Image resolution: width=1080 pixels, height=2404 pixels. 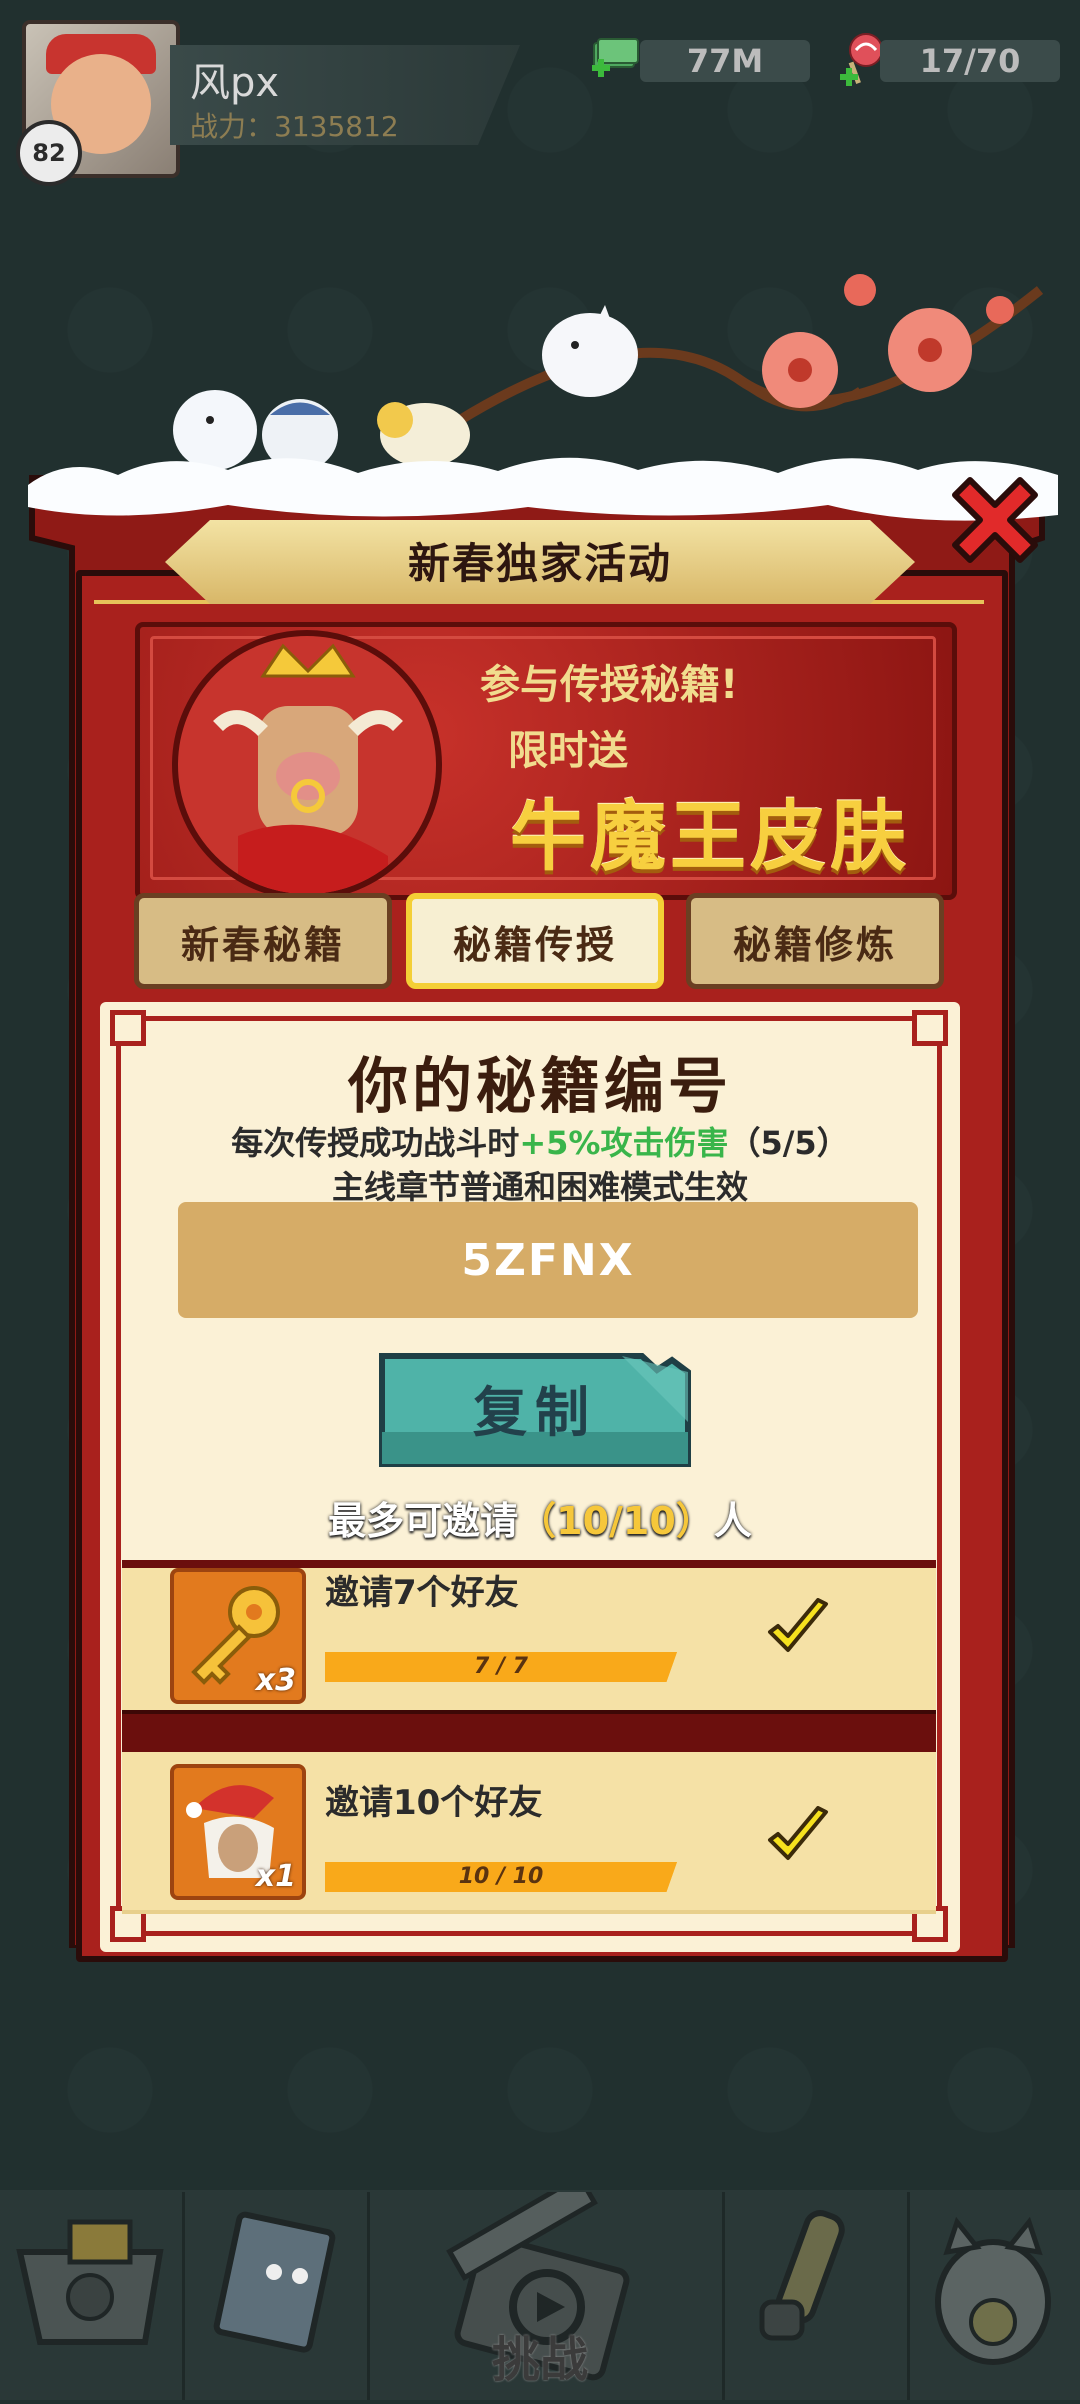 What do you see at coordinates (434, 1803) in the screenshot?
I see `reward-label: 邀请10个好友` at bounding box center [434, 1803].